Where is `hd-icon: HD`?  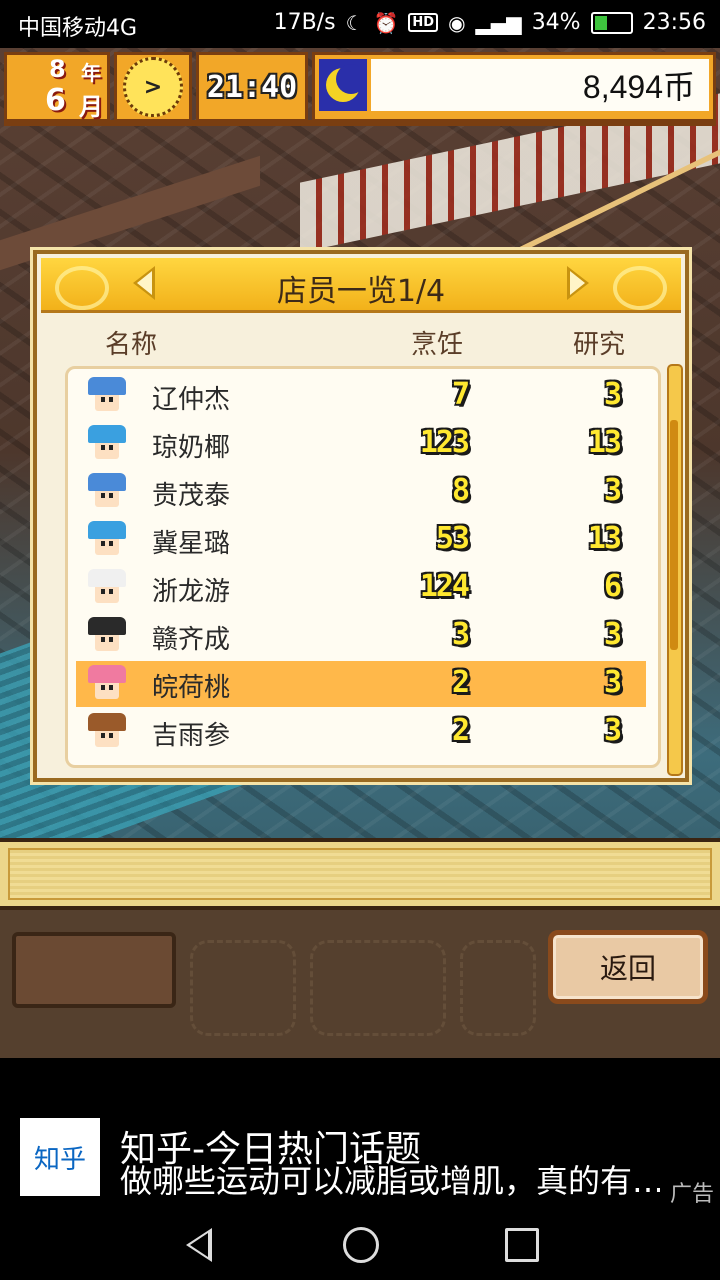 hd-icon: HD is located at coordinates (423, 22).